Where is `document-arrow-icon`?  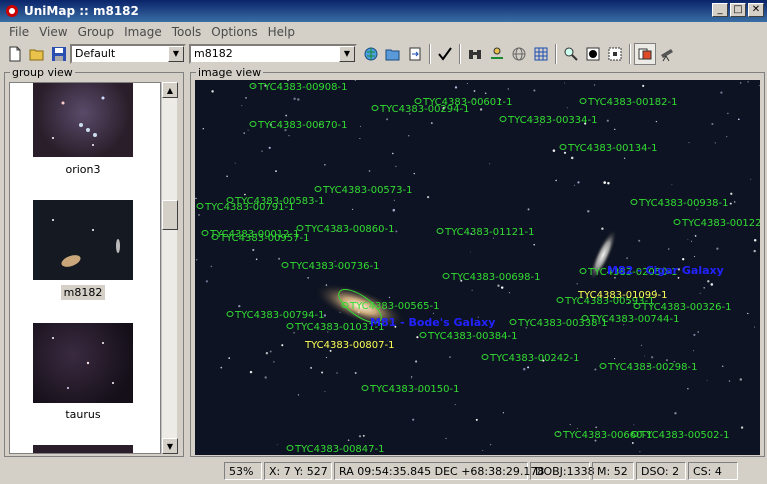
document-arrow-icon is located at coordinates (415, 53).